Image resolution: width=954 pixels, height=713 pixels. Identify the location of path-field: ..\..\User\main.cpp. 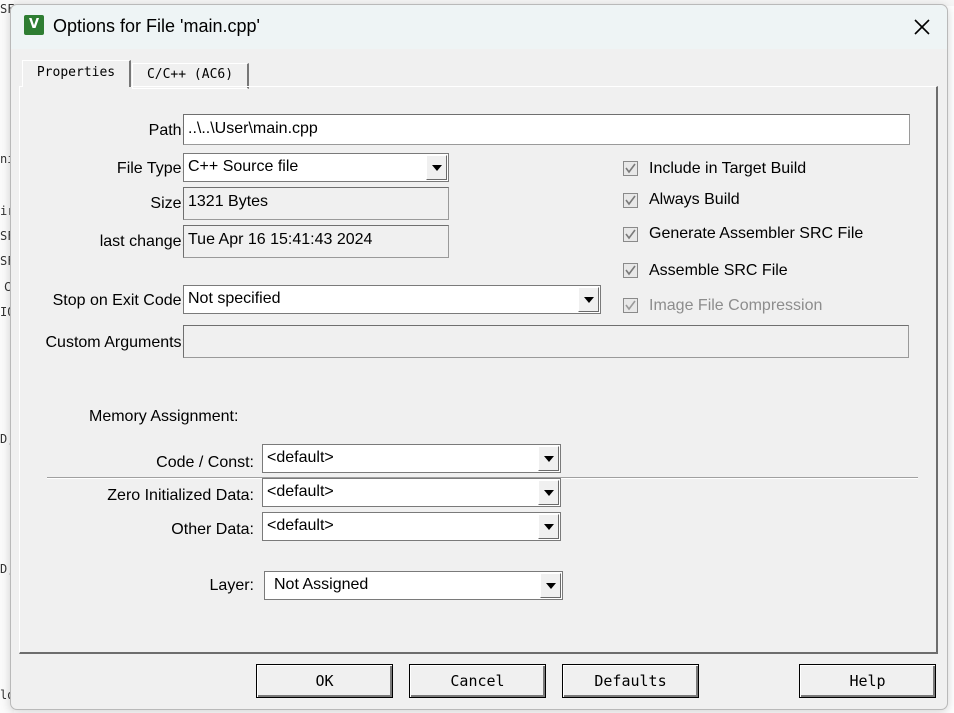
(546, 129).